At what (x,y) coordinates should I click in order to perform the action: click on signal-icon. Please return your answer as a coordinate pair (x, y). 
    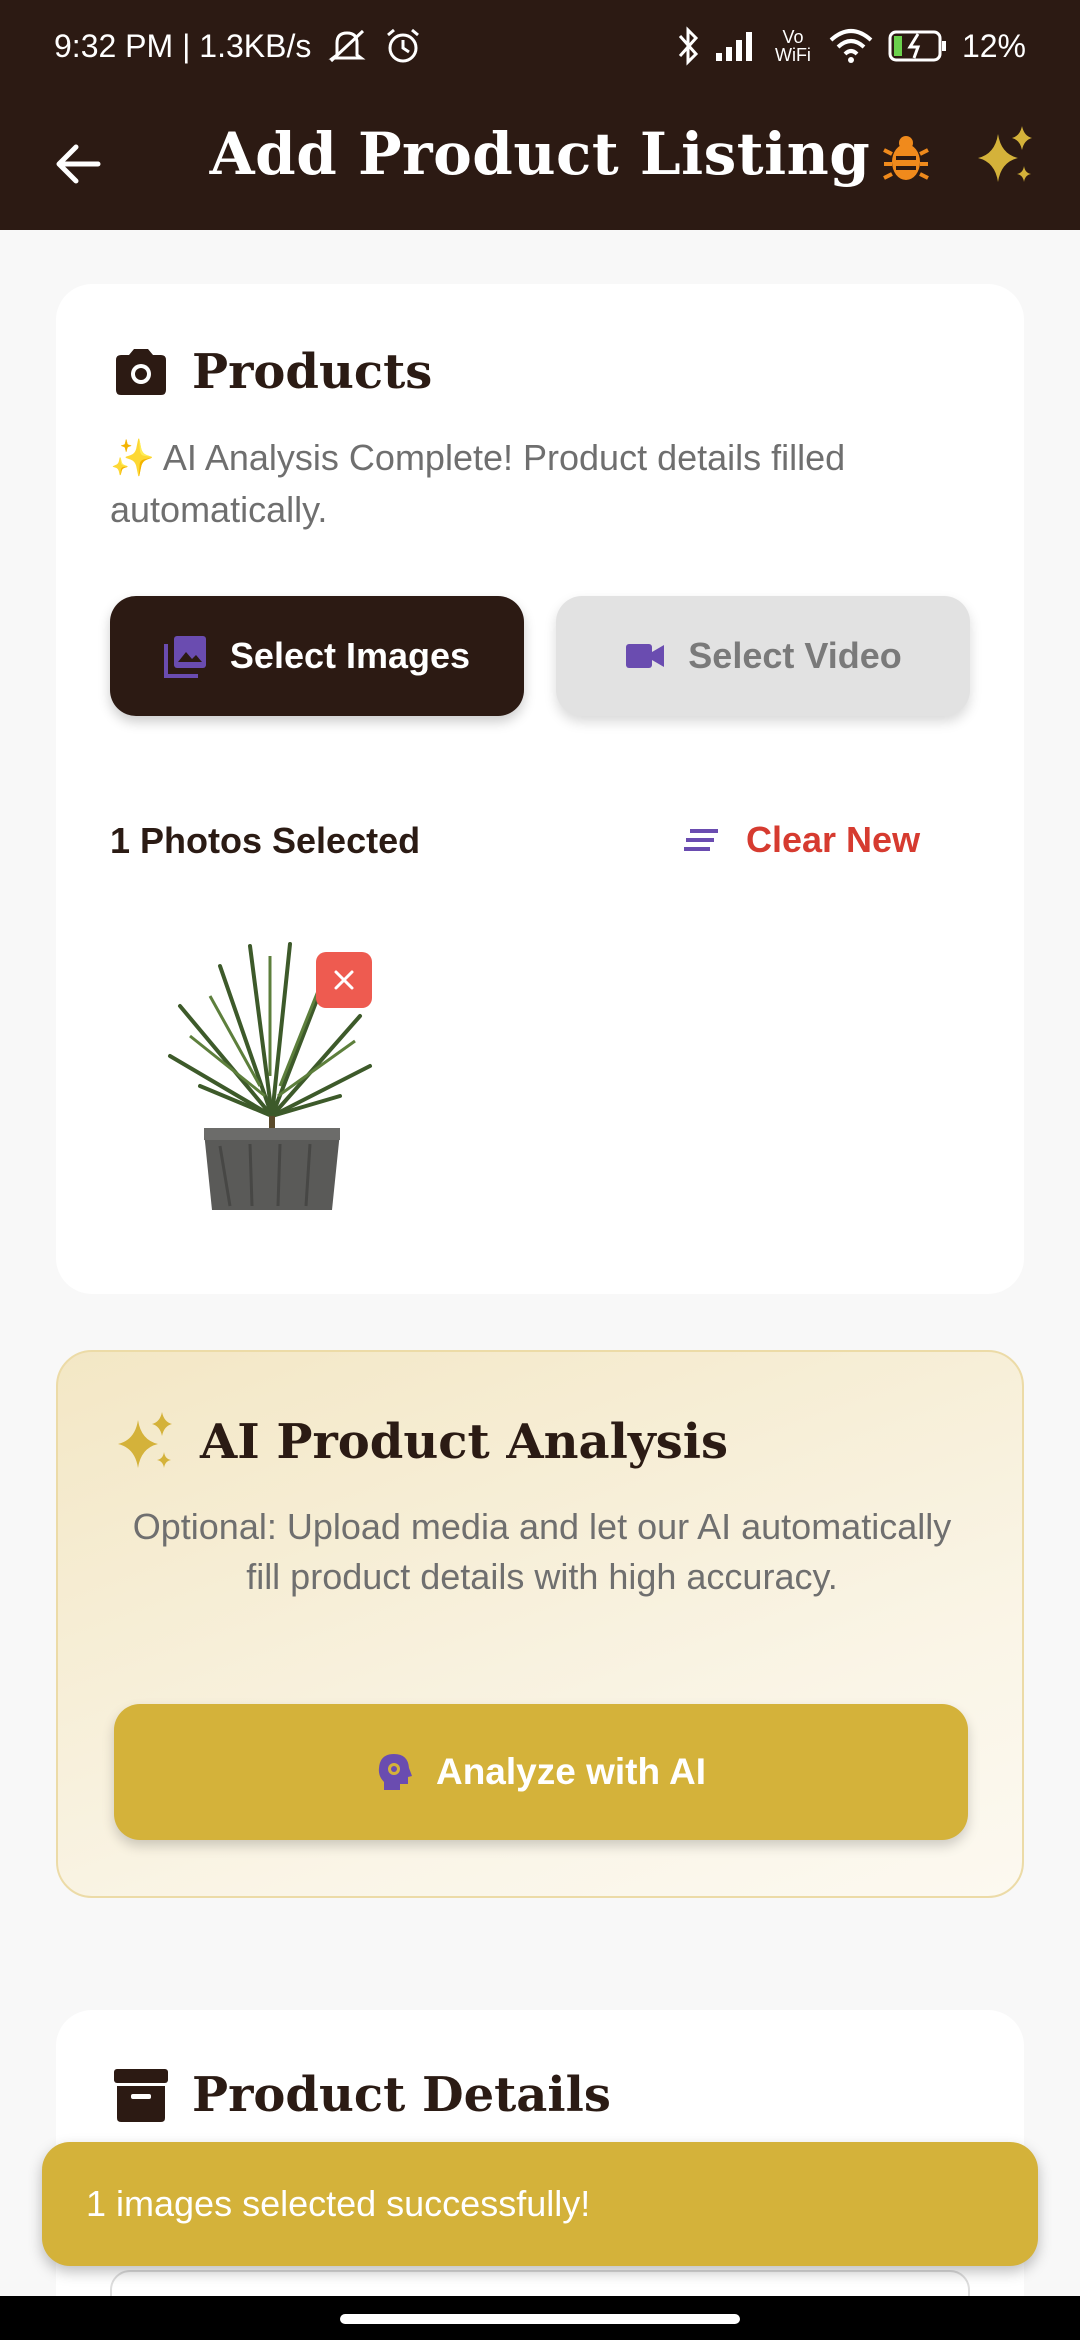
    Looking at the image, I should click on (736, 46).